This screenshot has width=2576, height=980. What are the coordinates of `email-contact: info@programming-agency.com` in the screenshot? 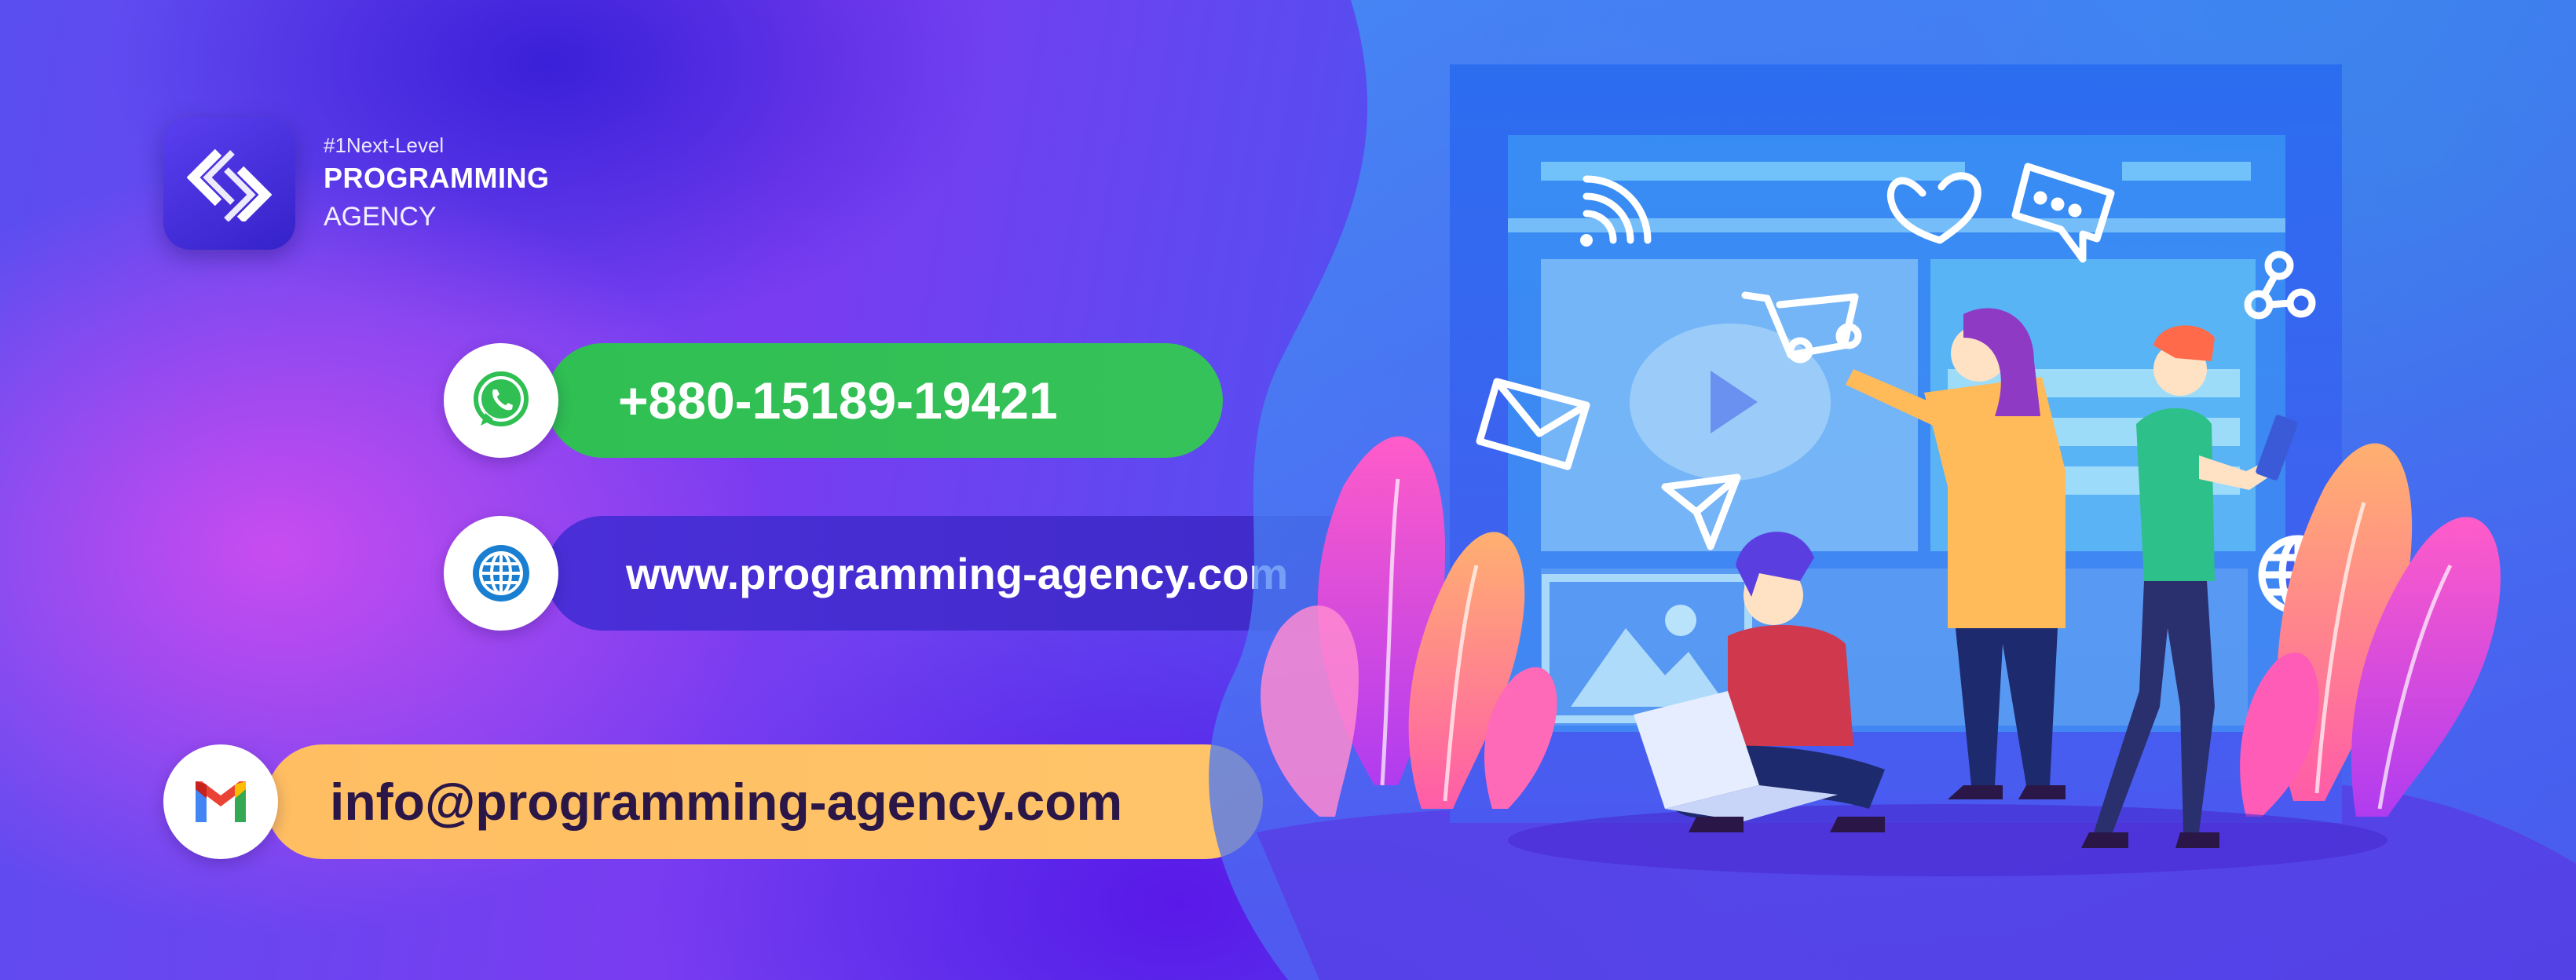 It's located at (713, 801).